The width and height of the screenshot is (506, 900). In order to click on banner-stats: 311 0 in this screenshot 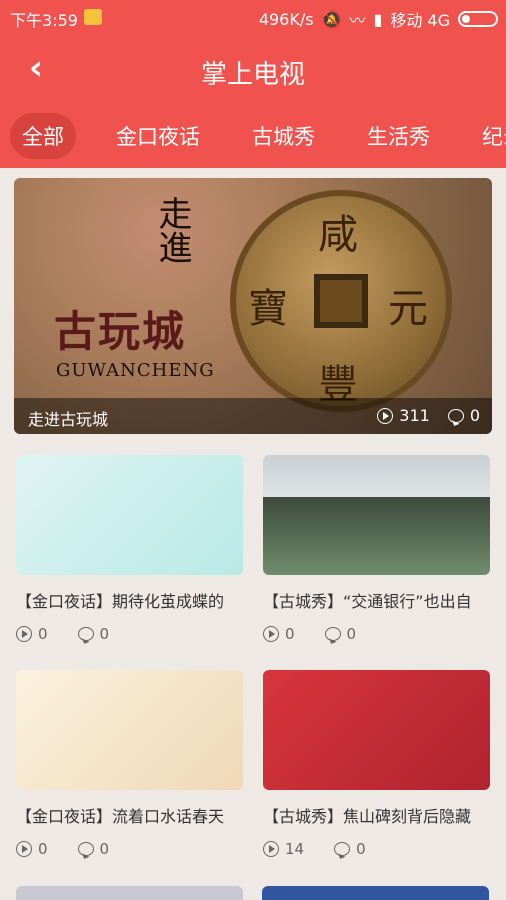, I will do `click(428, 415)`.